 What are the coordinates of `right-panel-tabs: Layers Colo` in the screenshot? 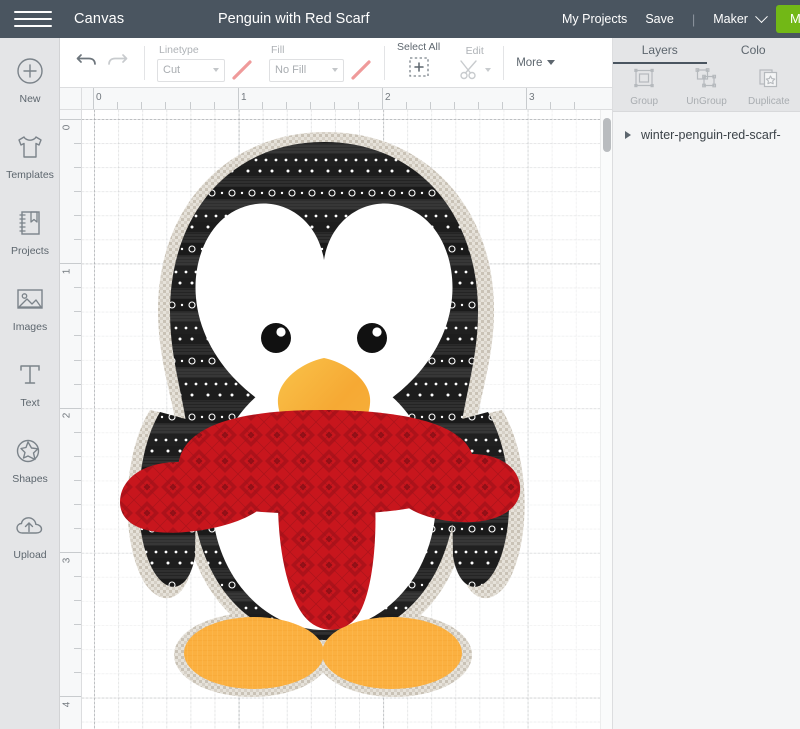 It's located at (706, 51).